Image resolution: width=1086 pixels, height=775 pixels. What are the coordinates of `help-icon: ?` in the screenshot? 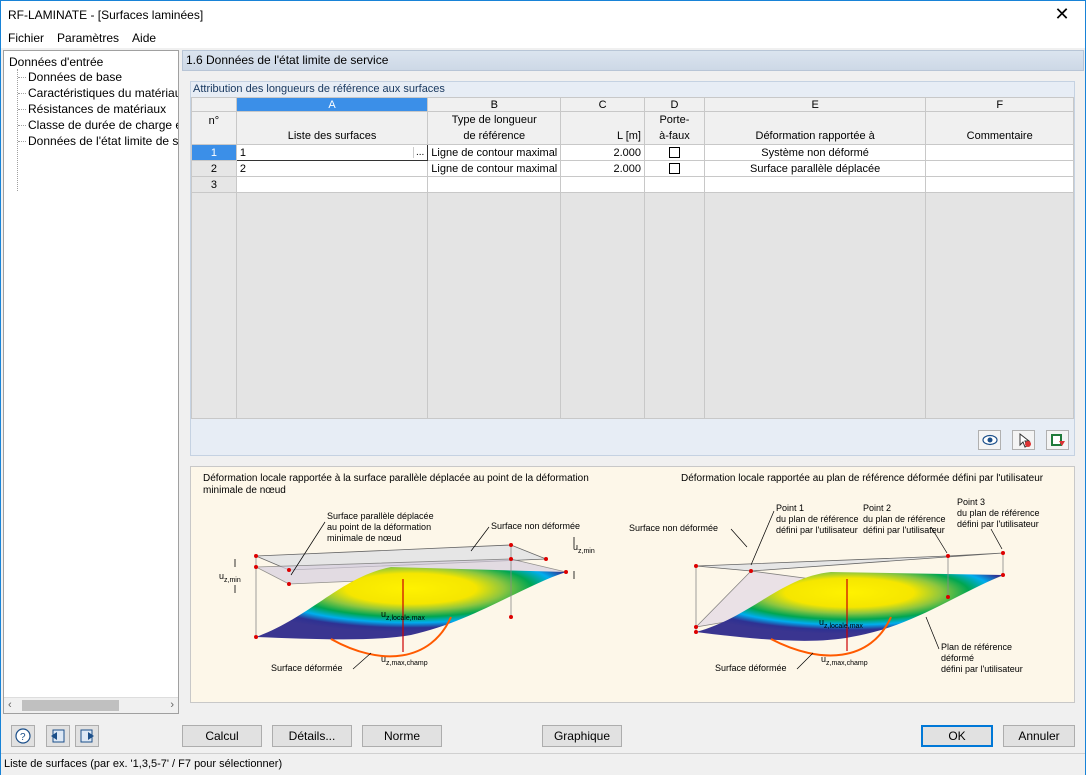 It's located at (23, 736).